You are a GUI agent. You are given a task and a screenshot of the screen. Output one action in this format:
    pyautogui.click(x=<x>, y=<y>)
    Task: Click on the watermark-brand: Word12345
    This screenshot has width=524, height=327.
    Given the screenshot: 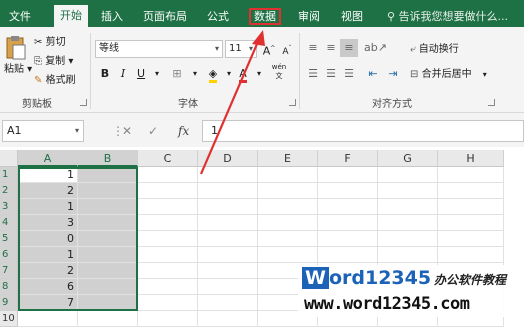 What is the action you would take?
    pyautogui.click(x=366, y=278)
    